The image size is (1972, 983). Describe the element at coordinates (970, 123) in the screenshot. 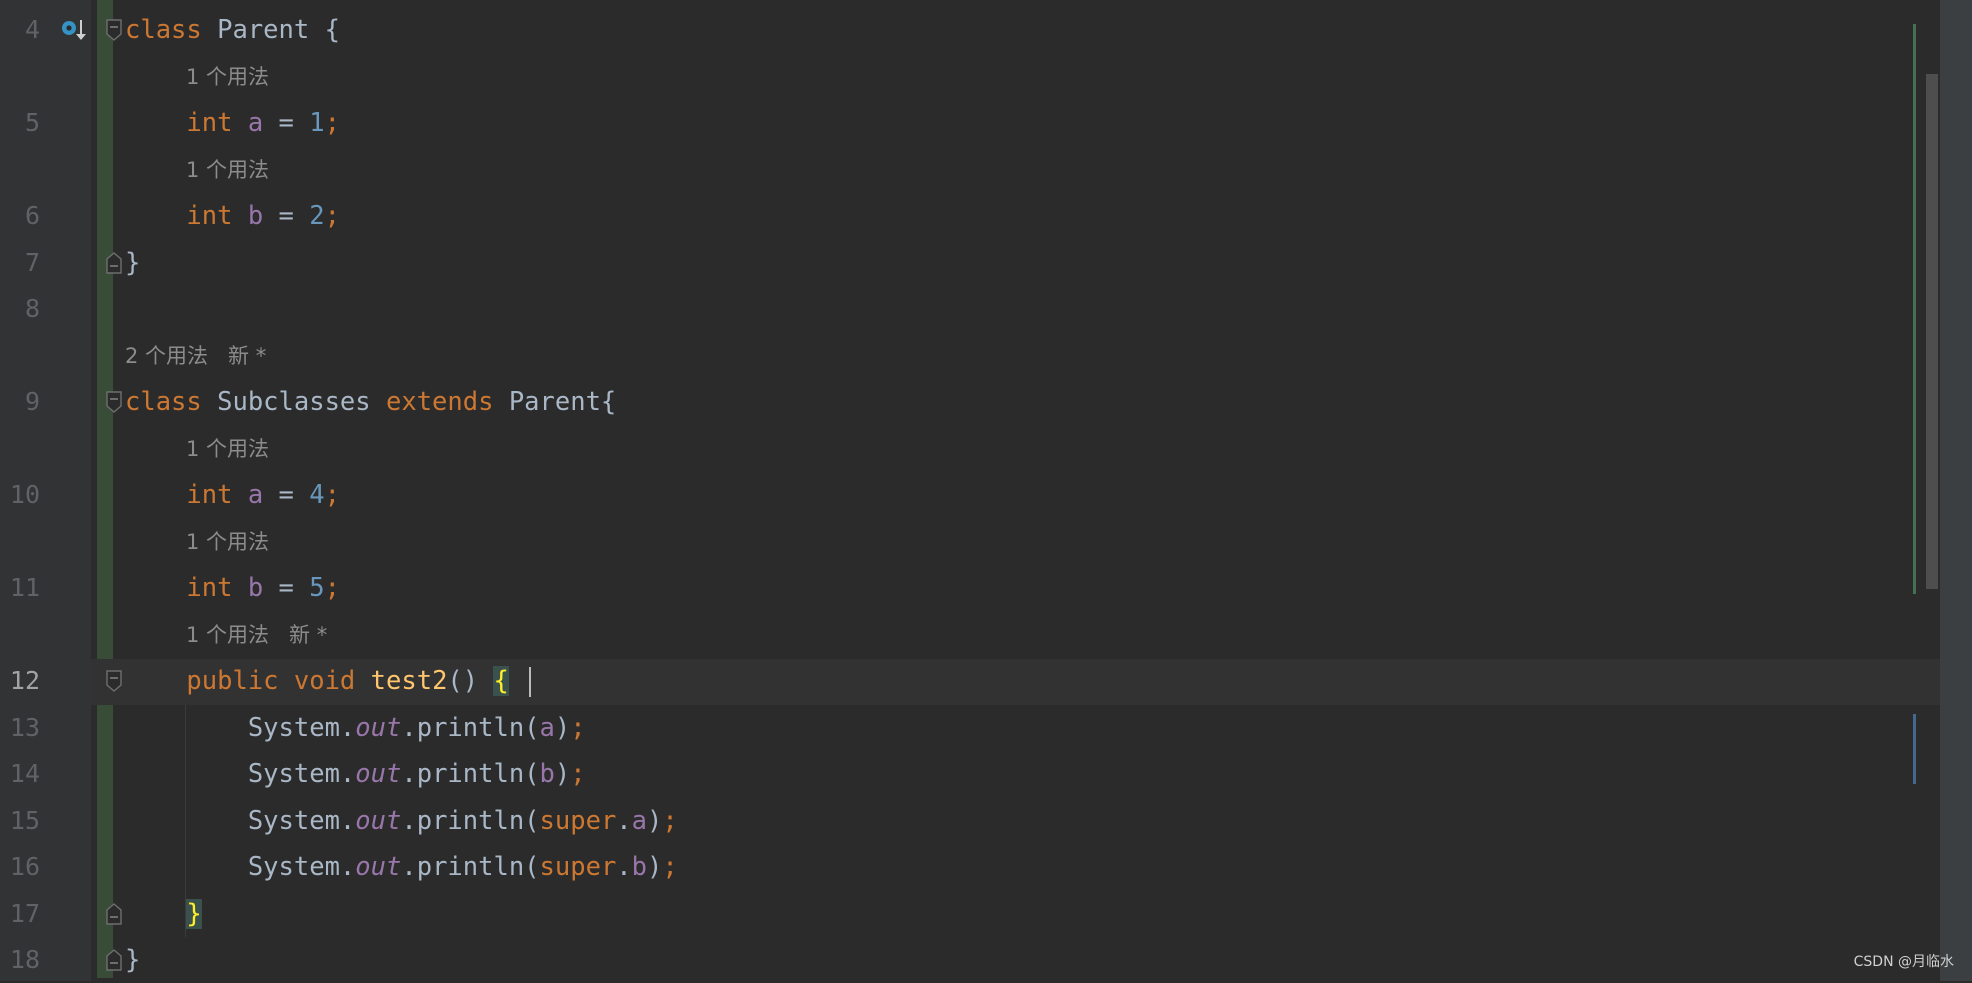

I see `code-line: 5 int a = 1;` at that location.